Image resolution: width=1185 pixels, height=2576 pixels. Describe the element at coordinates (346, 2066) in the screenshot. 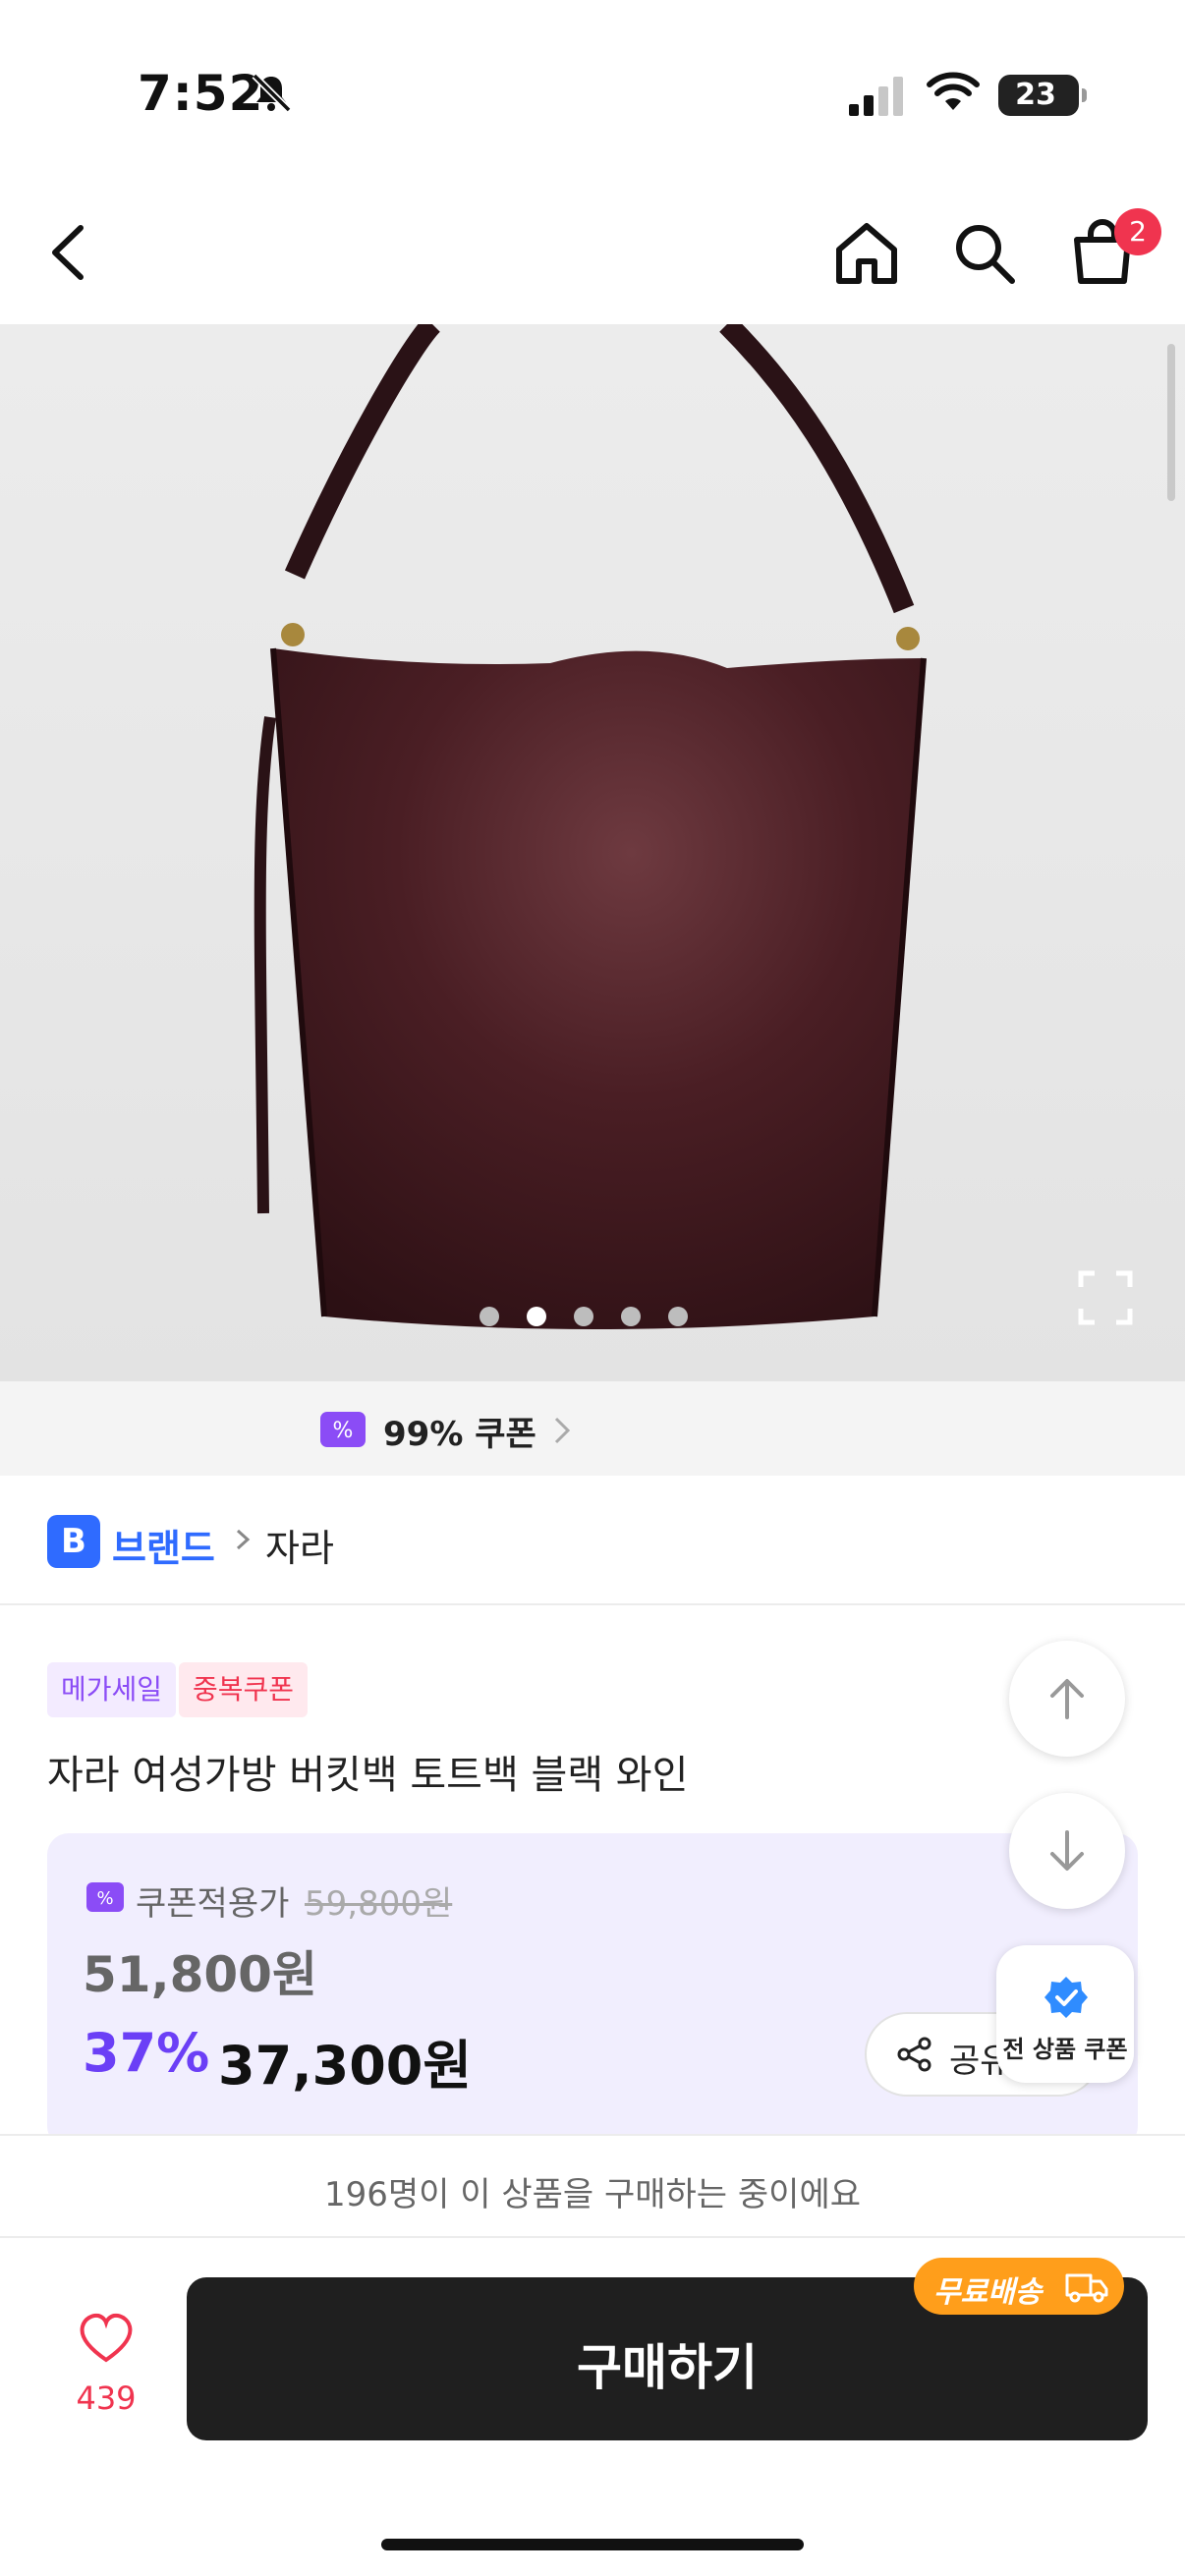

I see `final-price: 37,300원` at that location.